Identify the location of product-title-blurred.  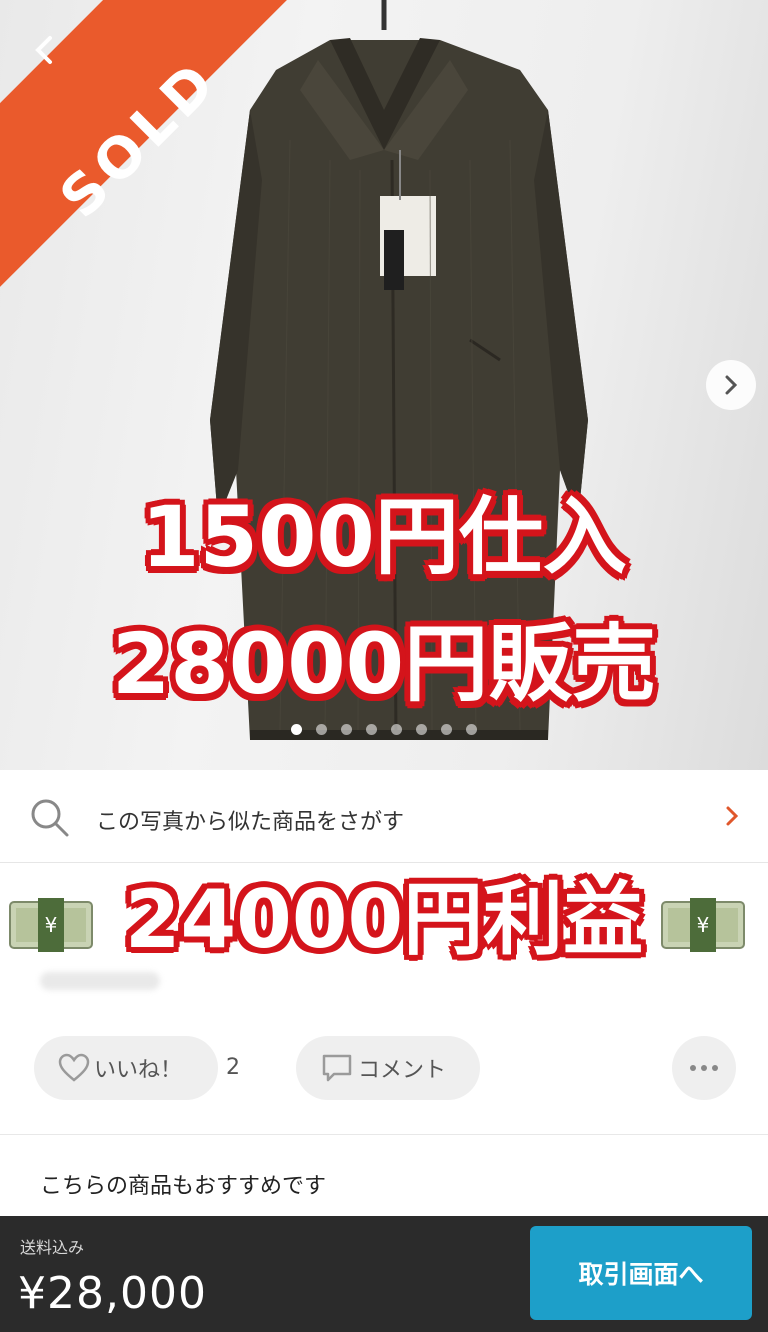
(100, 981).